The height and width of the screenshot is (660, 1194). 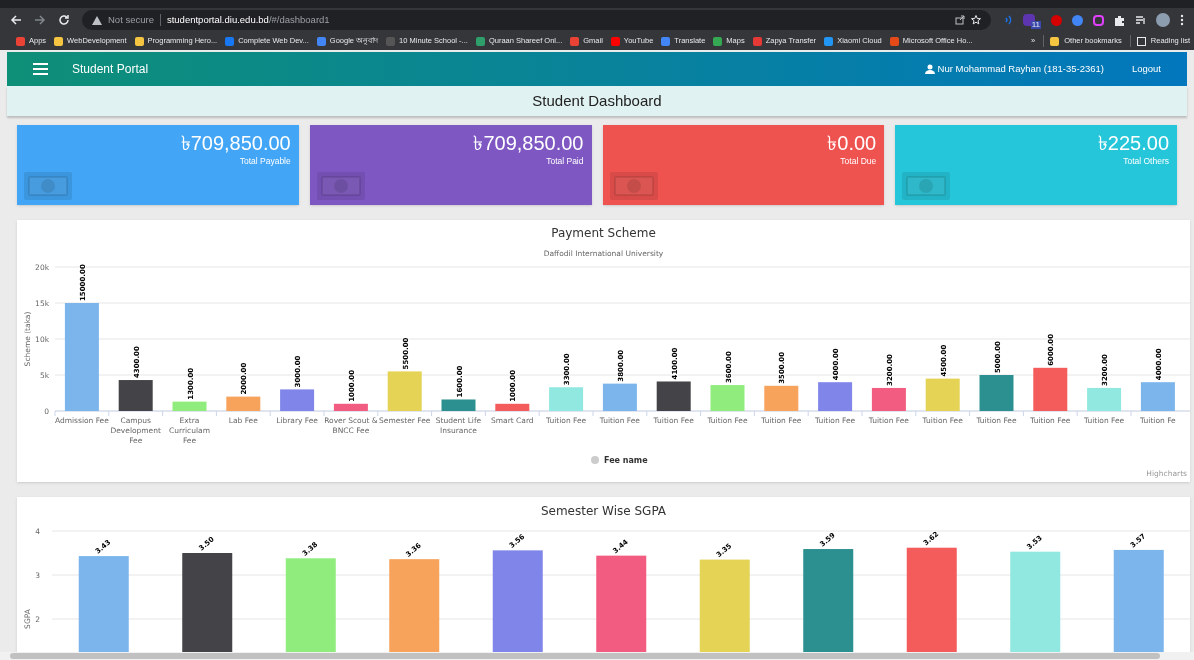 What do you see at coordinates (603, 233) in the screenshot?
I see `chart-title: Payment Scheme` at bounding box center [603, 233].